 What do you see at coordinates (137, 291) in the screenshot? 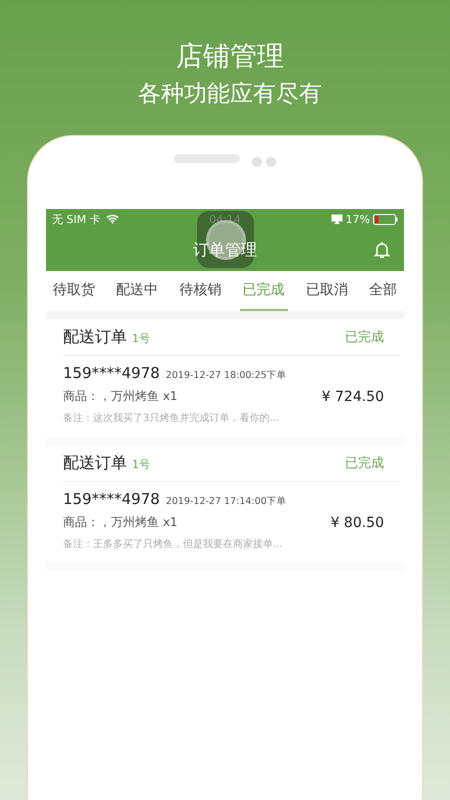
I see `order-tab: 配送中` at bounding box center [137, 291].